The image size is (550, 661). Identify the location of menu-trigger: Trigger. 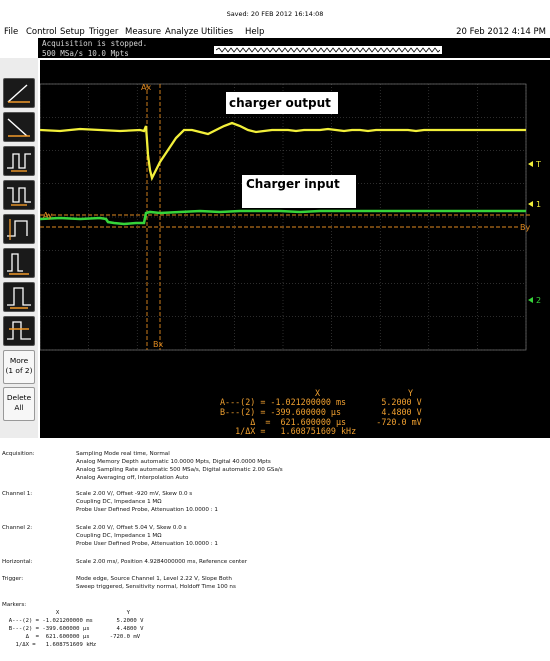
(103, 32).